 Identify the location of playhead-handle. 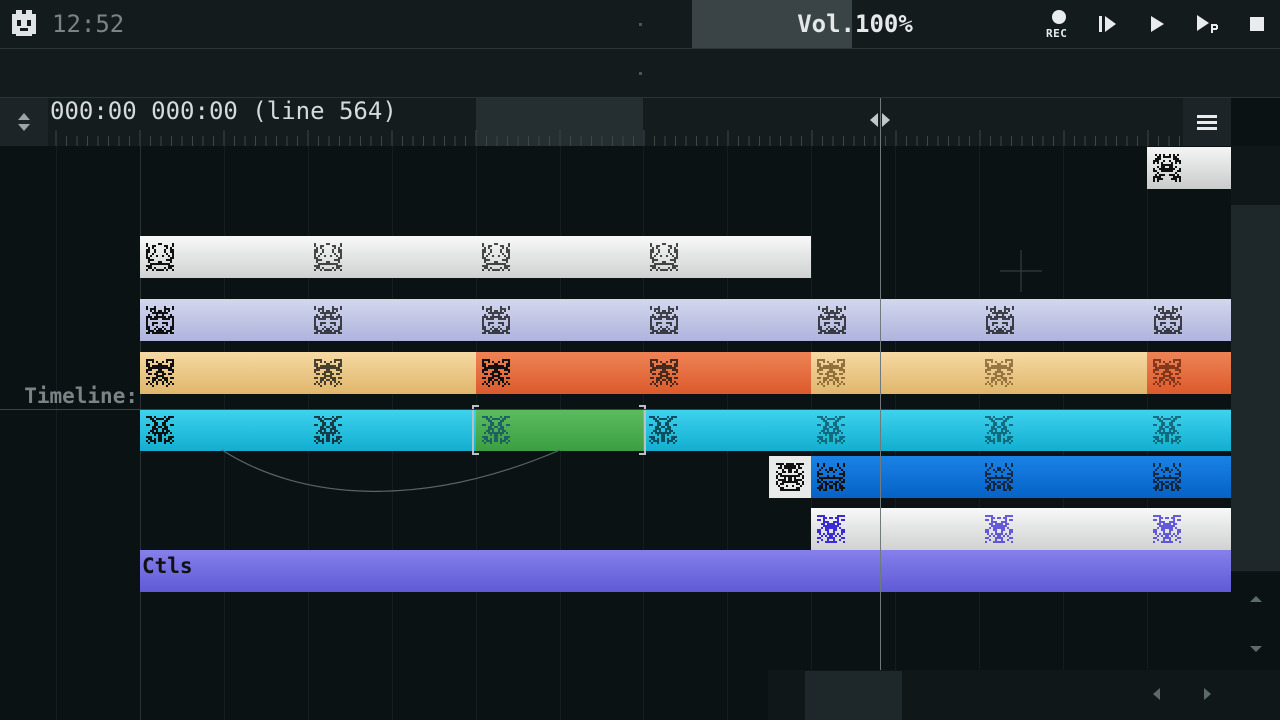
(880, 122).